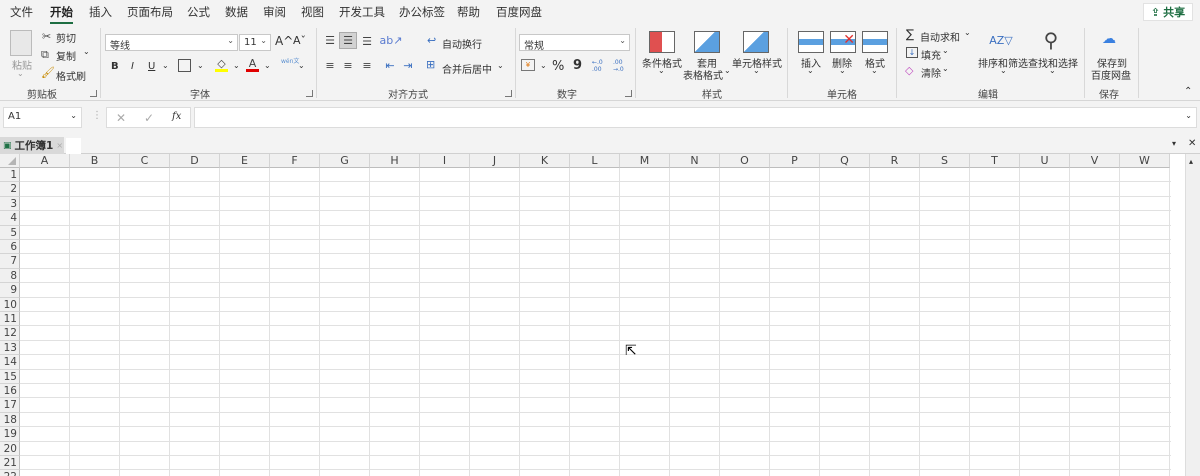  What do you see at coordinates (462, 43) in the screenshot?
I see `wrap-text-button: 自动换行` at bounding box center [462, 43].